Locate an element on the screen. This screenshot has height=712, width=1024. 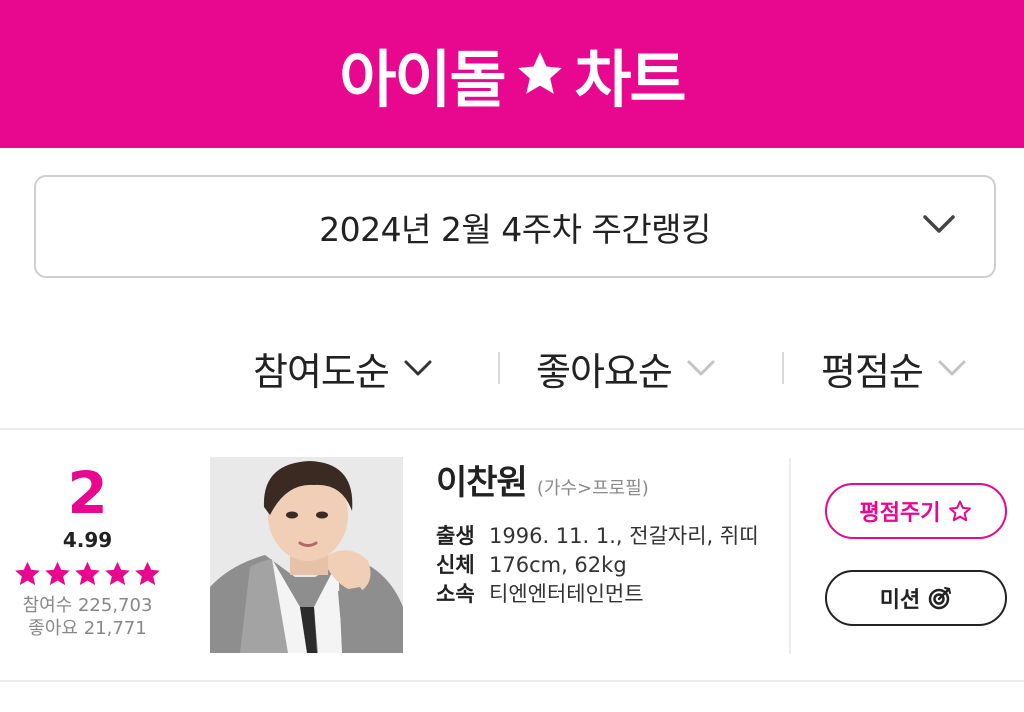
detail-birth-key: 출생 is located at coordinates (455, 536).